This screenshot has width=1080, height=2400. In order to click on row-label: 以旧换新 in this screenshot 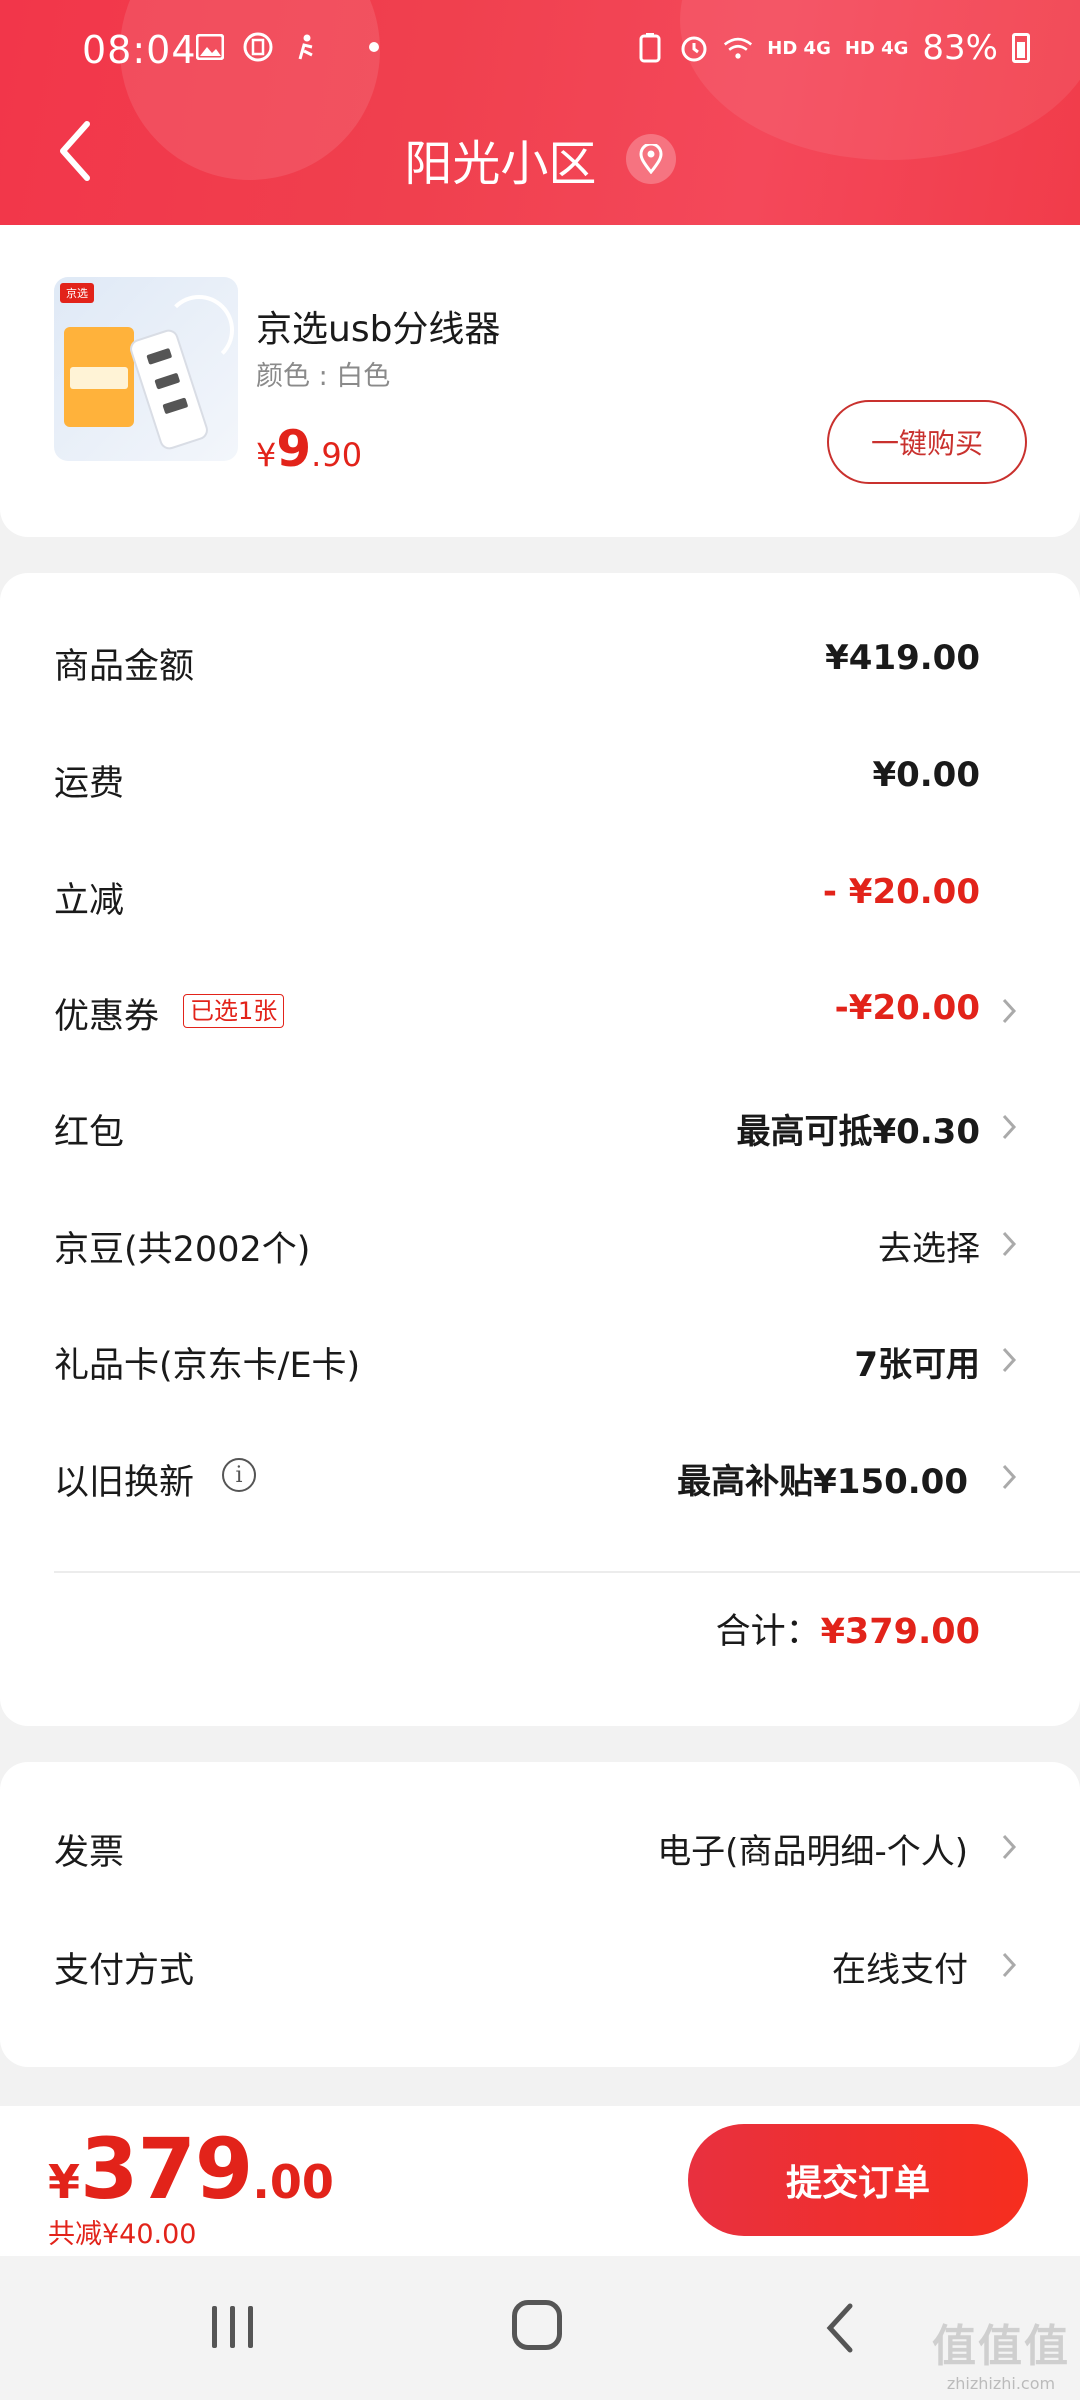, I will do `click(124, 1483)`.